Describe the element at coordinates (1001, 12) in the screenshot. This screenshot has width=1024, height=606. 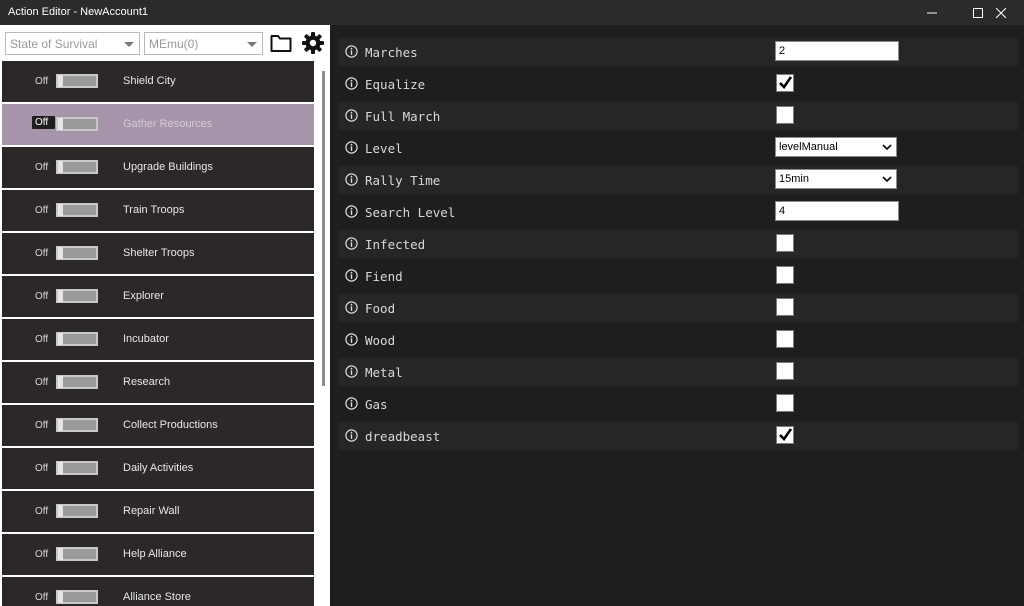
I see `close-button` at that location.